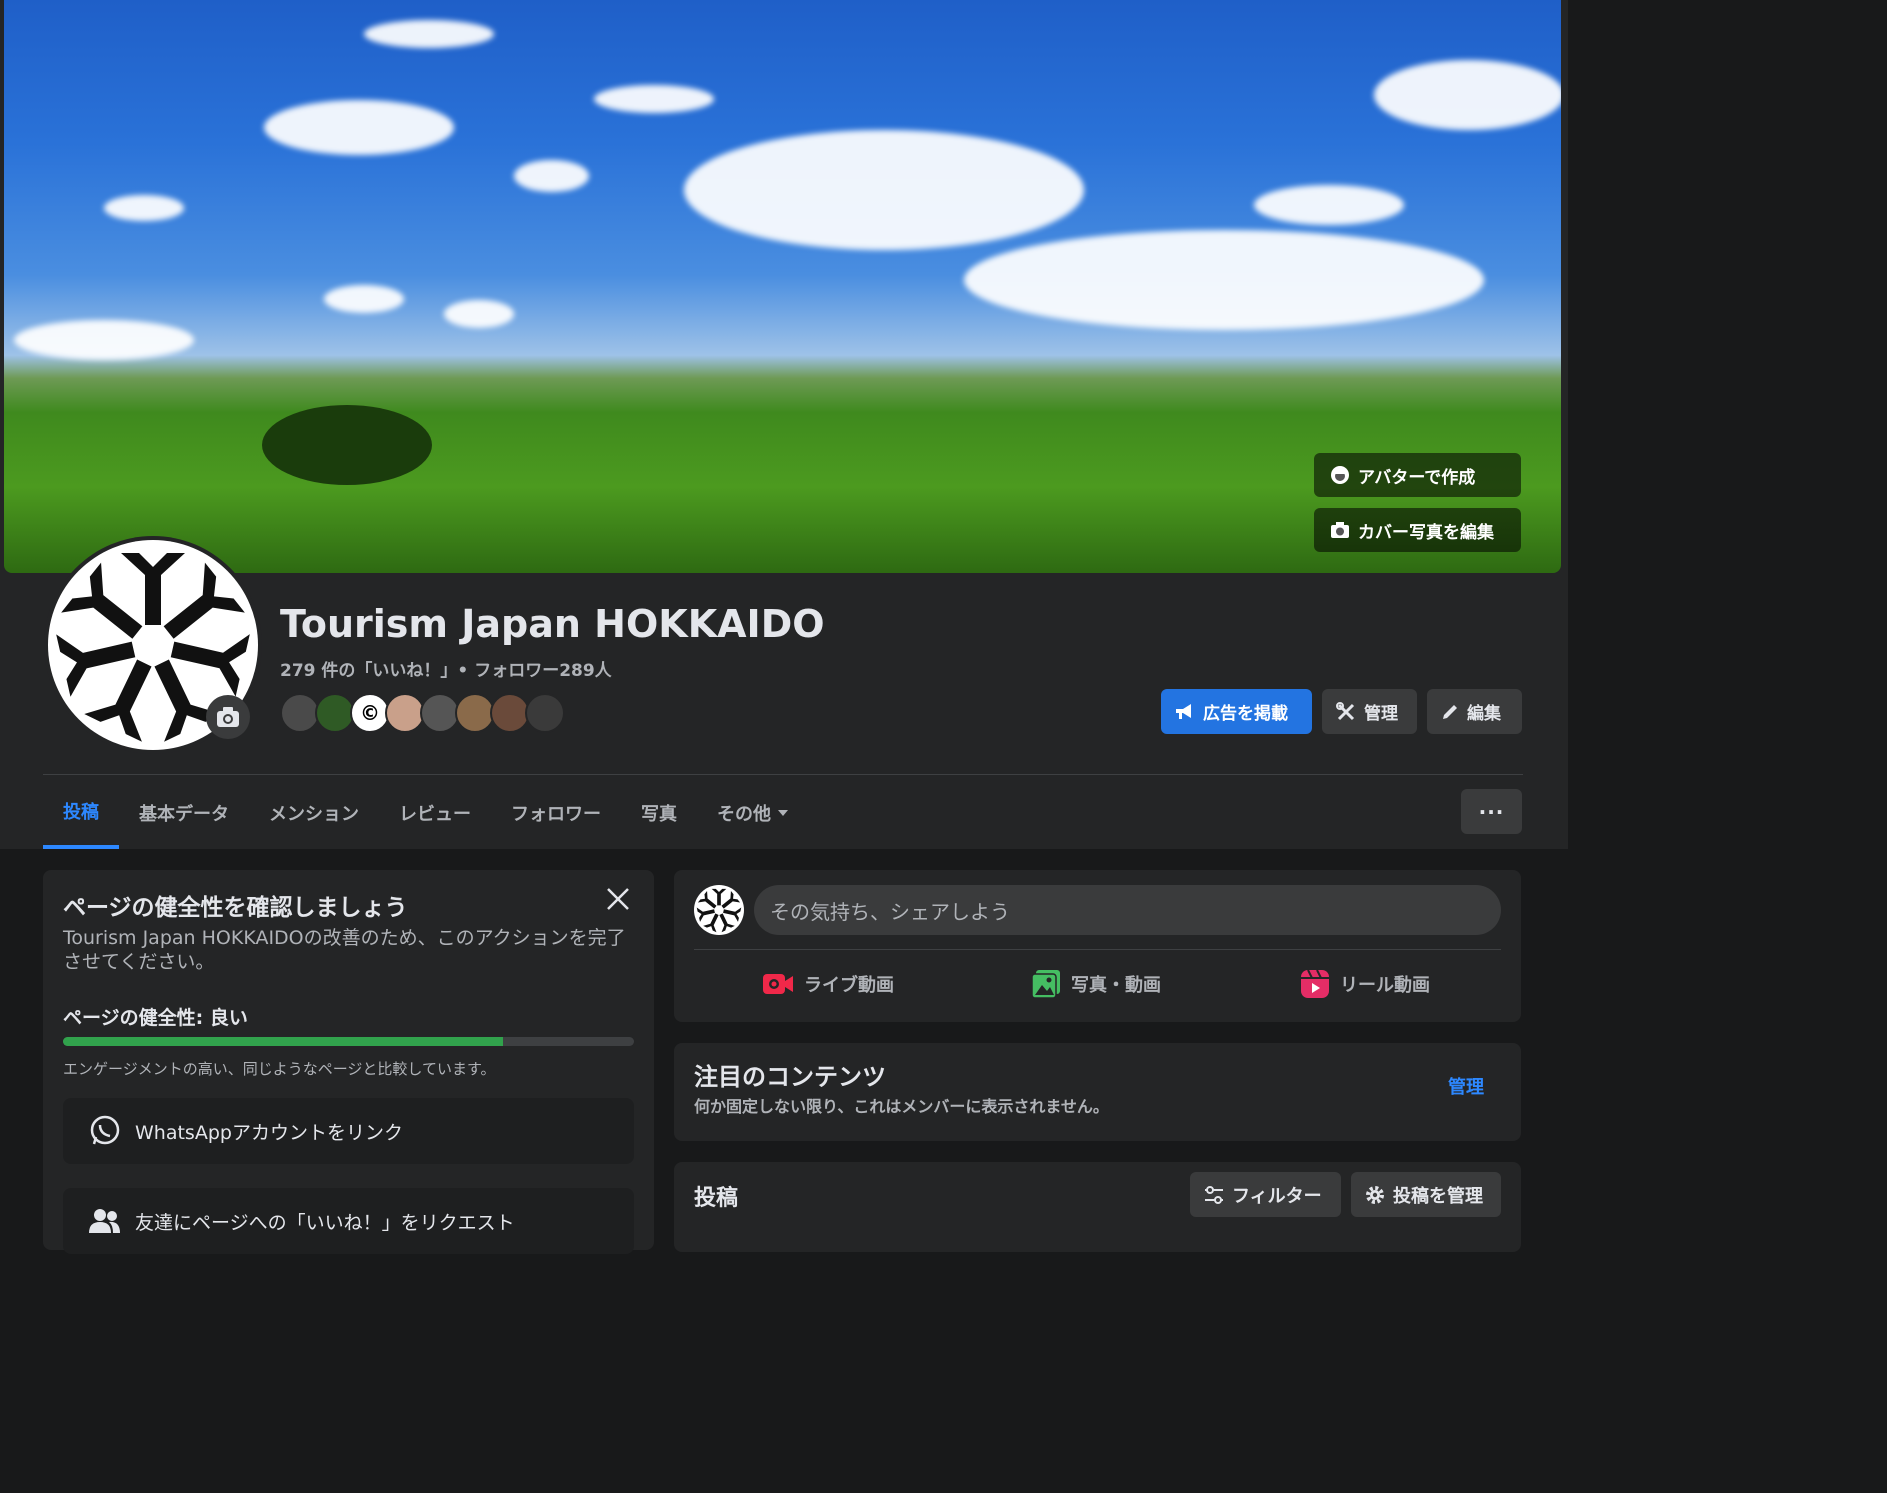 The width and height of the screenshot is (1887, 1493). I want to click on tab-reviews: レビュー, so click(435, 812).